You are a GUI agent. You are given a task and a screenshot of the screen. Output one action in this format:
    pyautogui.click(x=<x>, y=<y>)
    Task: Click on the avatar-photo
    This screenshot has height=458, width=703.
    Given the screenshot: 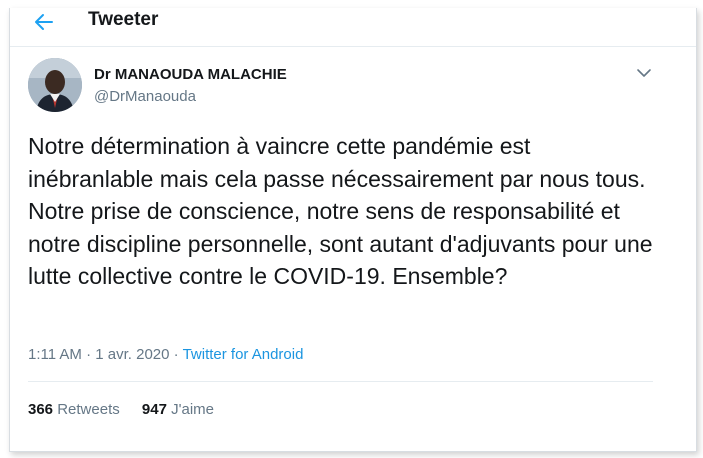 What is the action you would take?
    pyautogui.click(x=55, y=85)
    